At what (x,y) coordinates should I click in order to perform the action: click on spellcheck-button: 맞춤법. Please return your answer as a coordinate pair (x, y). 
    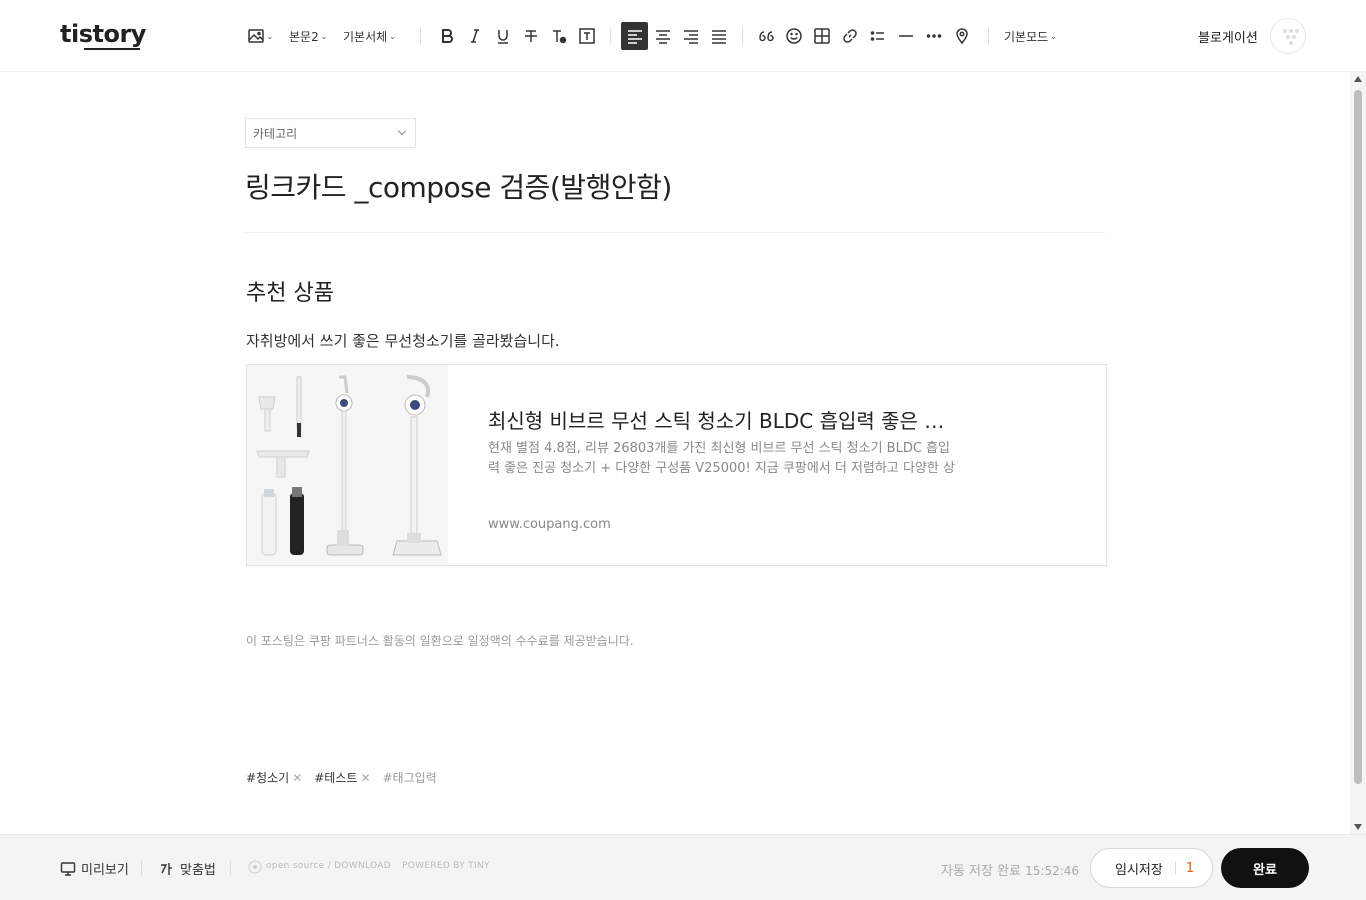
    Looking at the image, I should click on (187, 868).